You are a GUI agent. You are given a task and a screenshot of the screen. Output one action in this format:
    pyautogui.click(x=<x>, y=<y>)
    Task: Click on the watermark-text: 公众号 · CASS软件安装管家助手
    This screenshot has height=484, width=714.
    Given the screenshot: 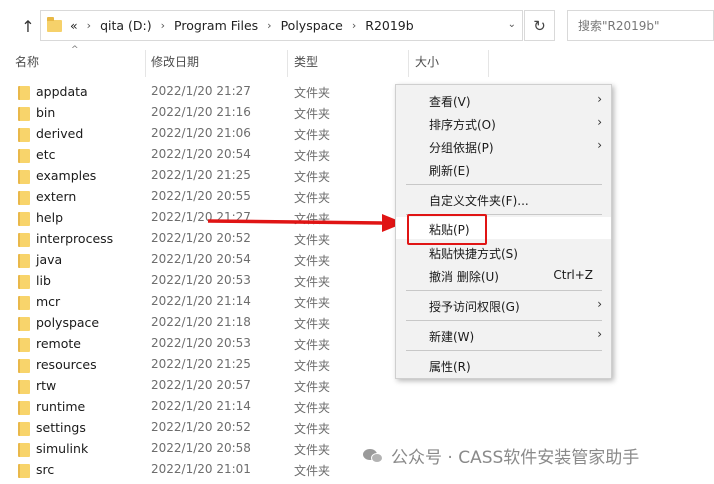 What is the action you would take?
    pyautogui.click(x=515, y=458)
    